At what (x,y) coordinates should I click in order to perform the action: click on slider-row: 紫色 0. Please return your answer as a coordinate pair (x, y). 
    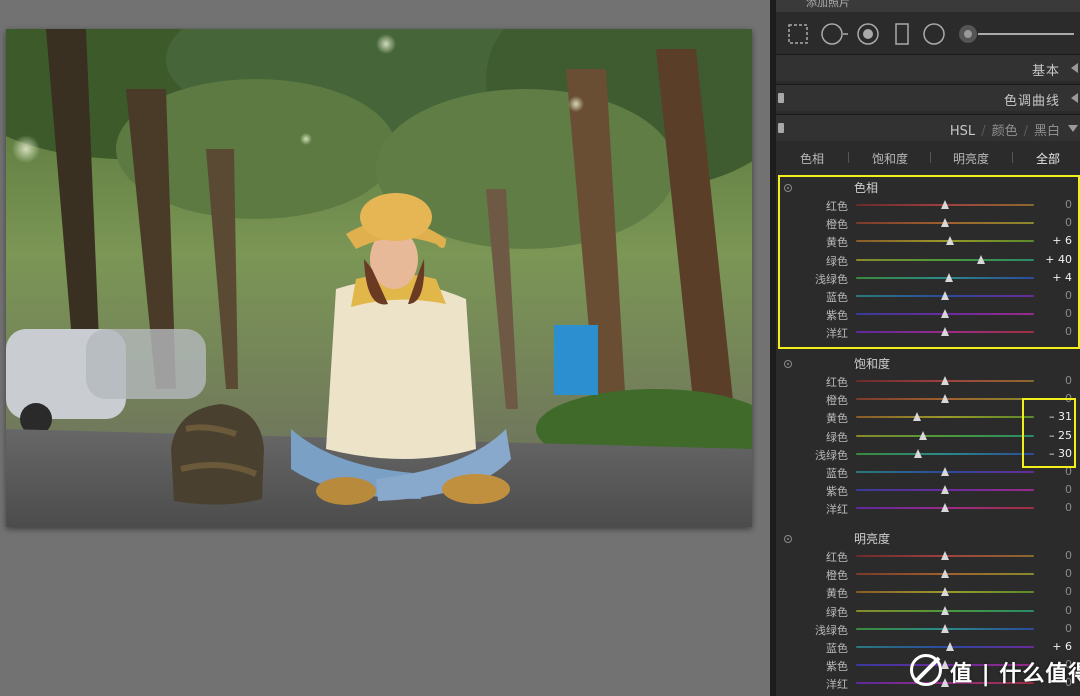
    Looking at the image, I should click on (928, 490).